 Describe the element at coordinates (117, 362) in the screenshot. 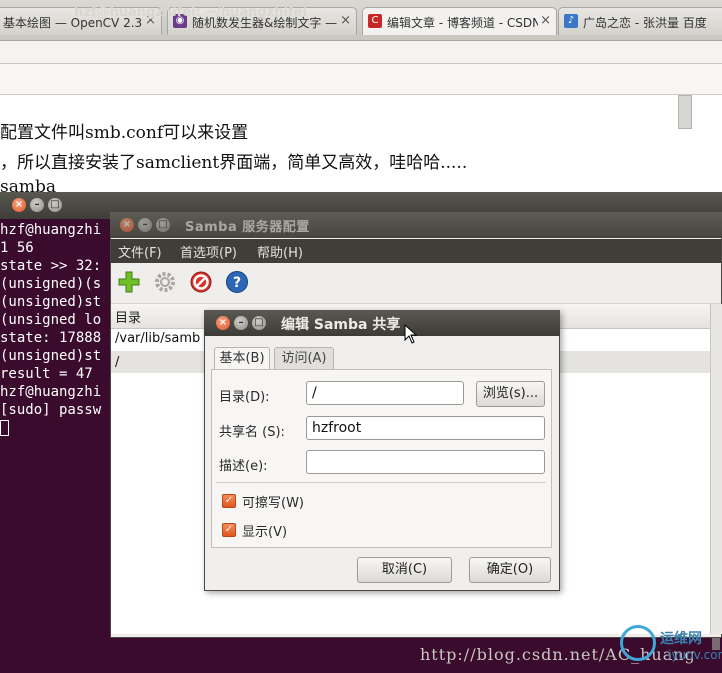

I see `share-row: /` at that location.